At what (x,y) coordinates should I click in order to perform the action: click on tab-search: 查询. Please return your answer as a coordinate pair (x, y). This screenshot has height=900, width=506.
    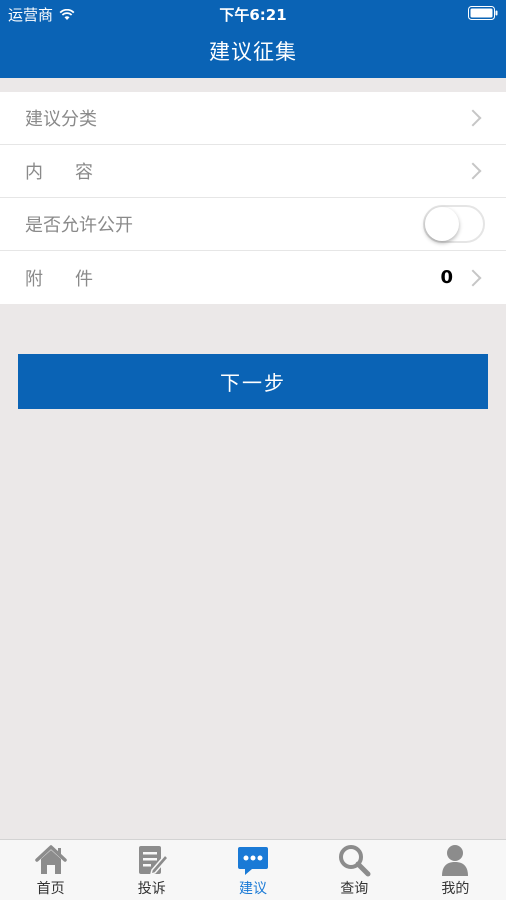
    Looking at the image, I should click on (354, 870).